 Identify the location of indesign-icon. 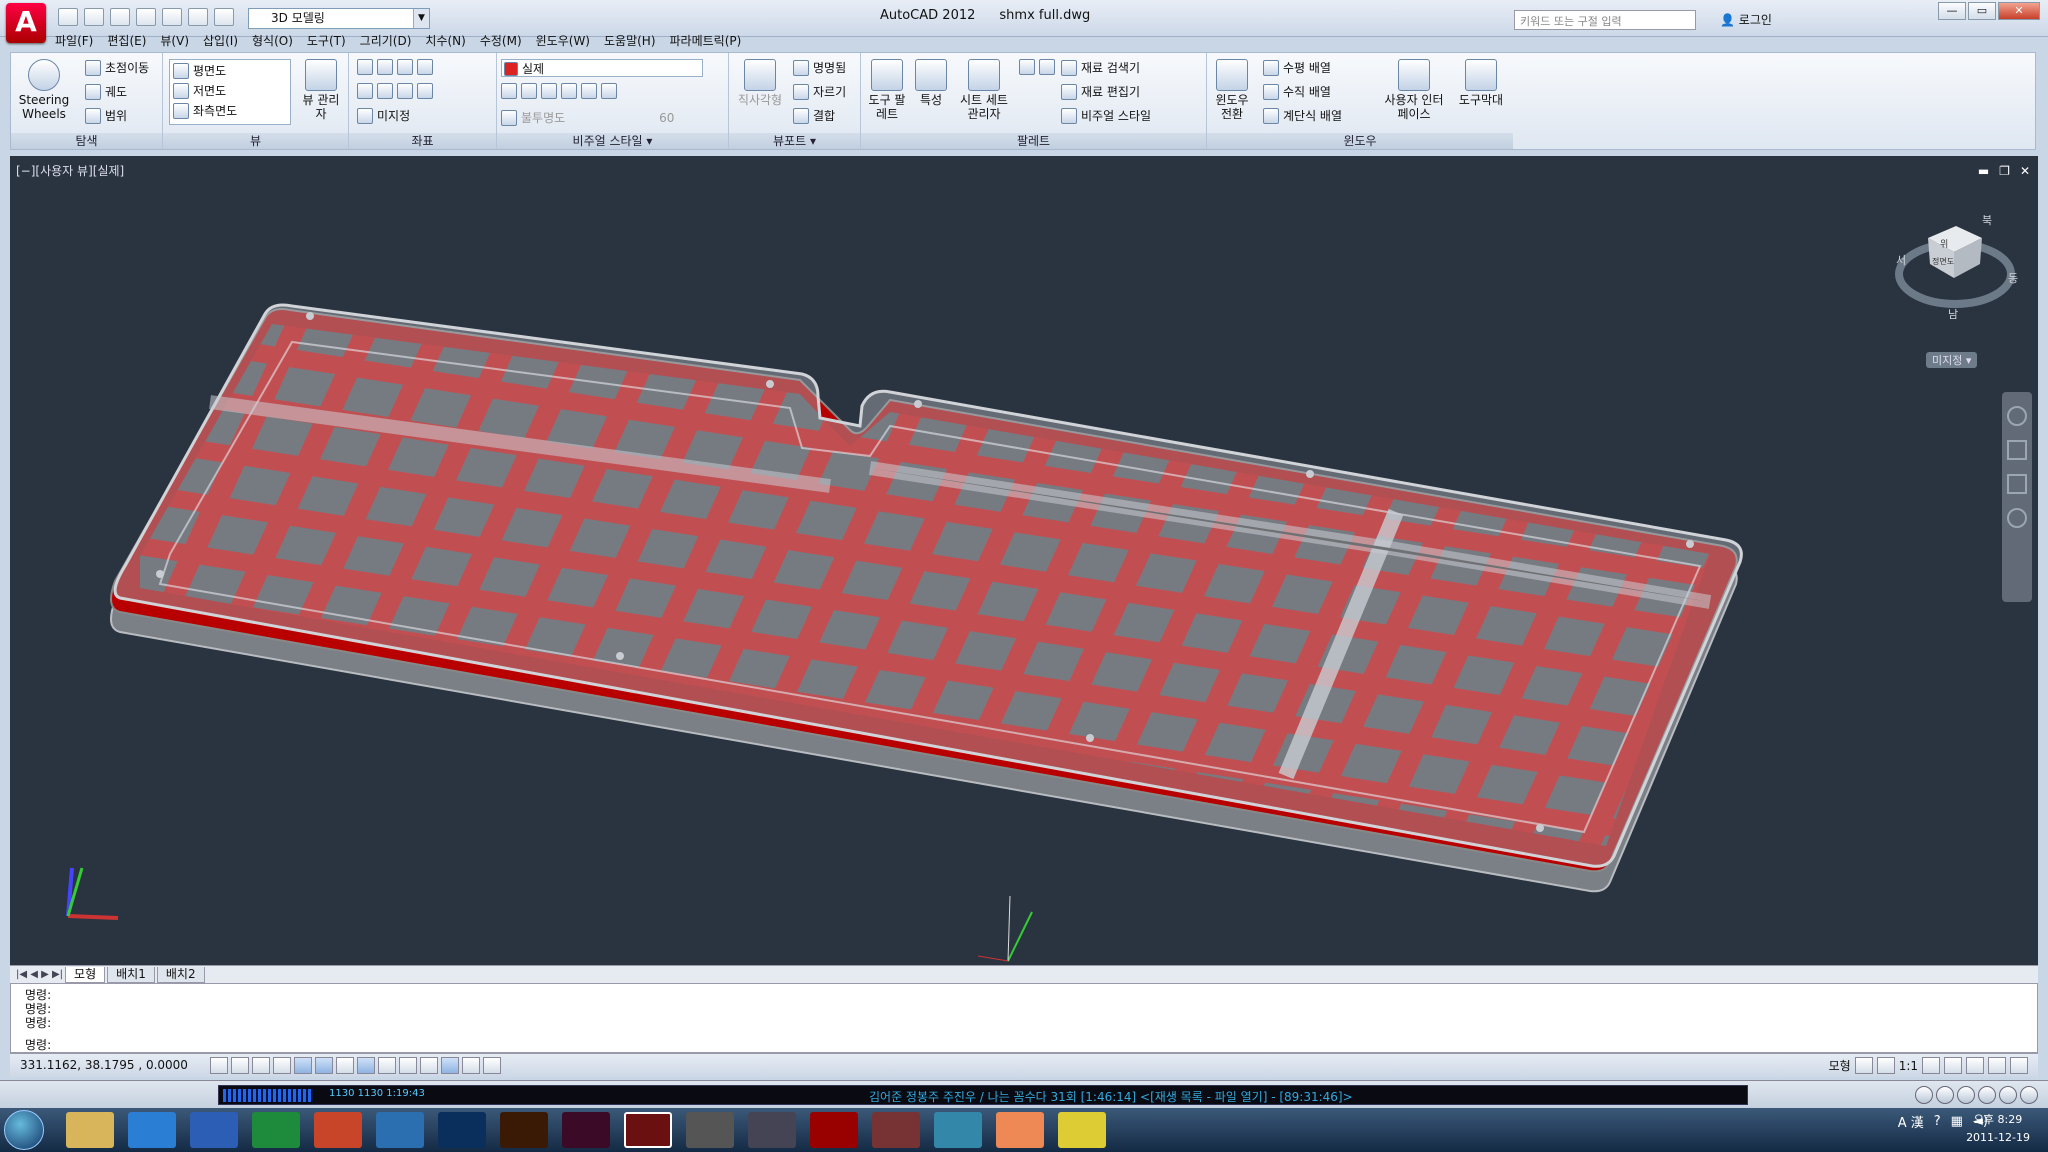
(586, 1130).